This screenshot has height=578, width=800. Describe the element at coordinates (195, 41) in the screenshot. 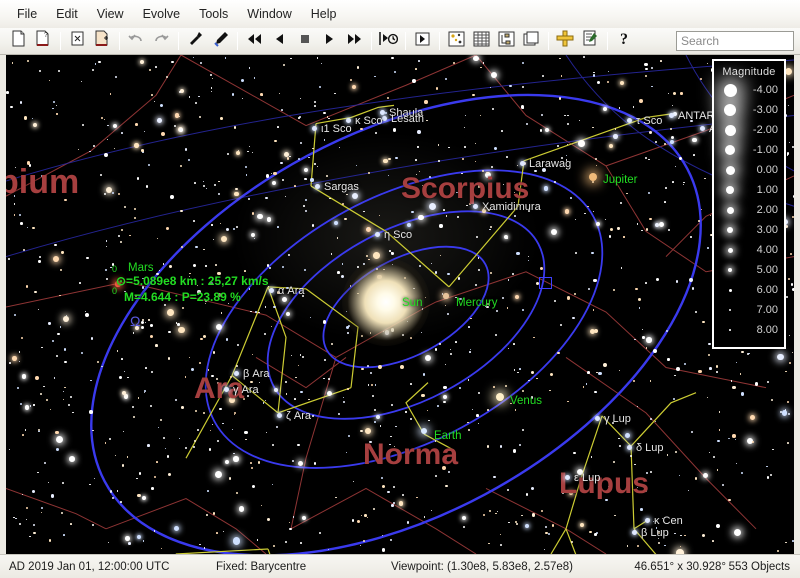

I see `select-tool-button` at that location.